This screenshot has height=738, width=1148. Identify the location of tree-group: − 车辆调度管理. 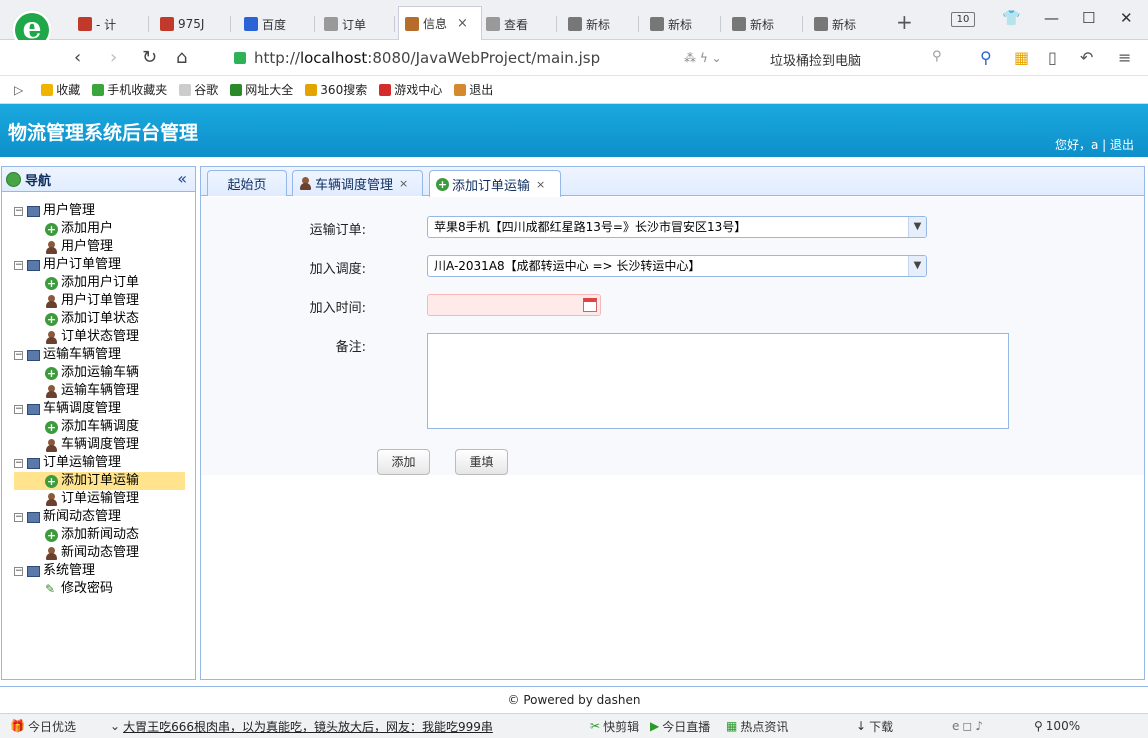
(104, 409).